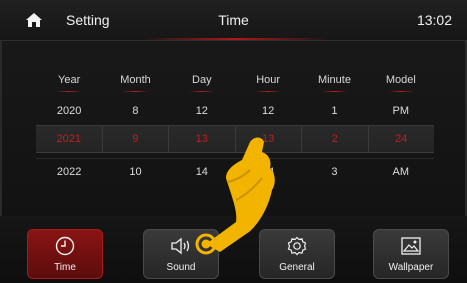 The width and height of the screenshot is (467, 283). I want to click on model-option: PM, so click(401, 111).